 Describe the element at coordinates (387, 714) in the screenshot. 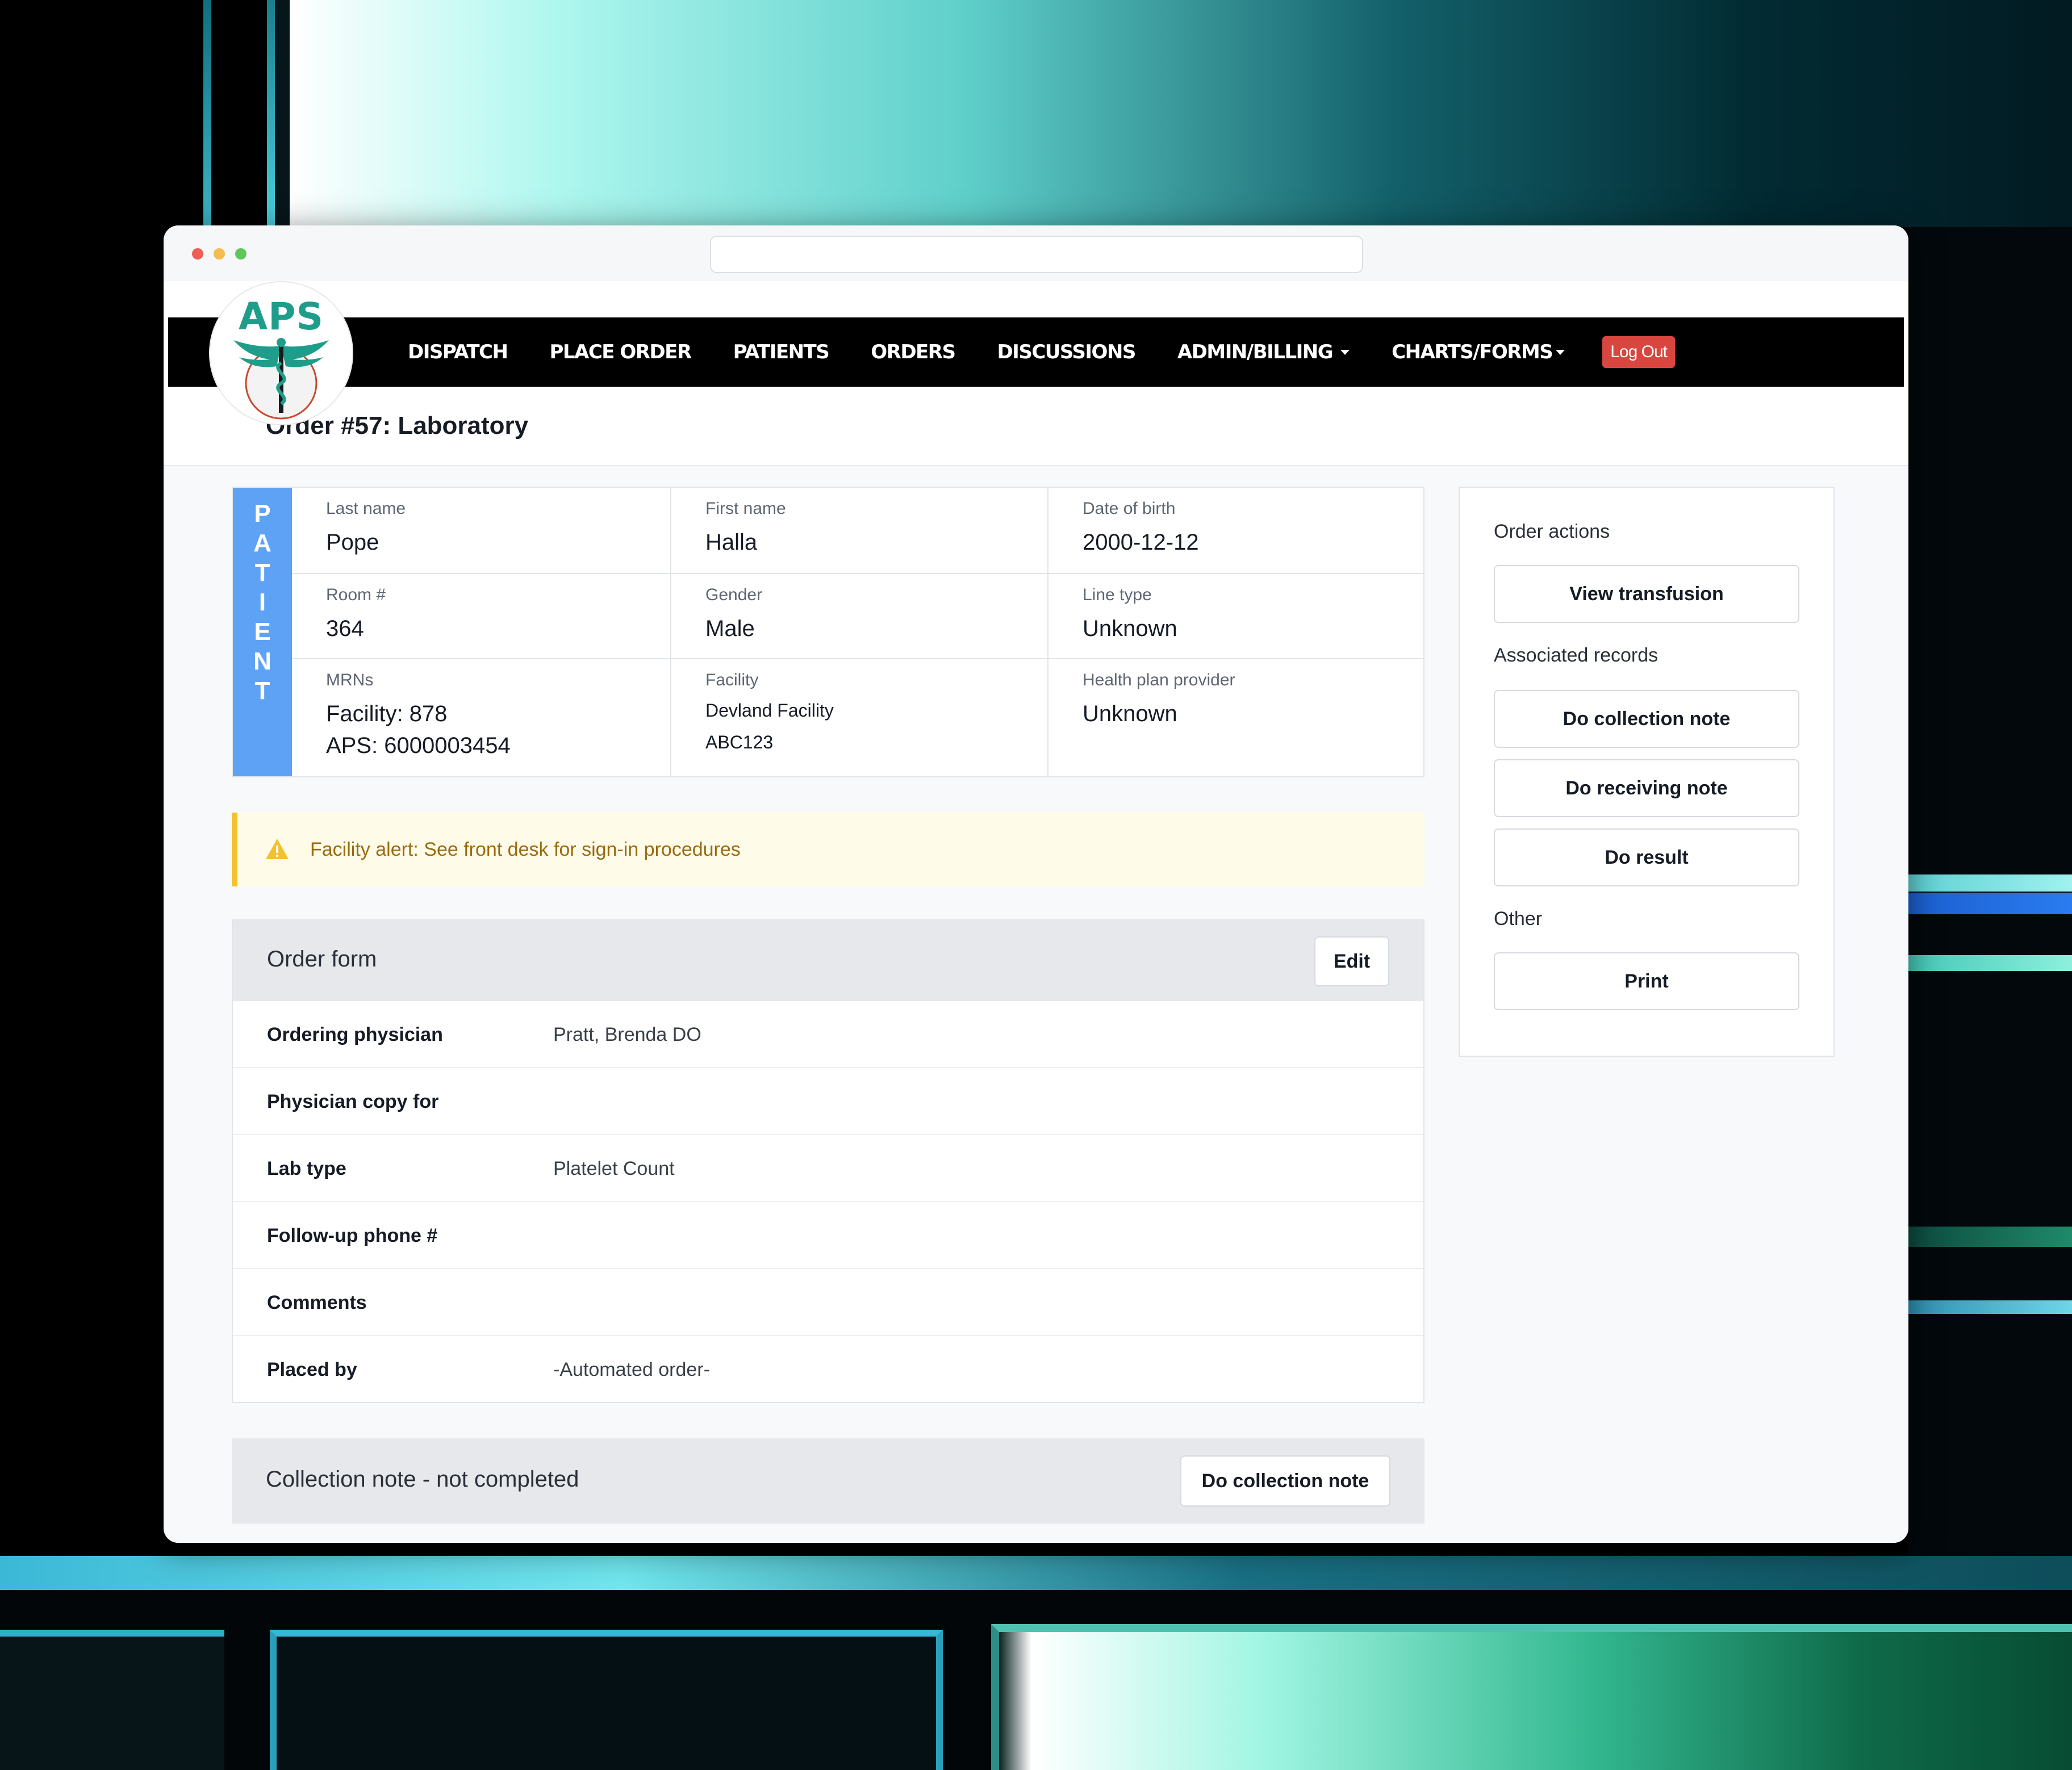

I see `mrn-facility: Facility: 878` at that location.